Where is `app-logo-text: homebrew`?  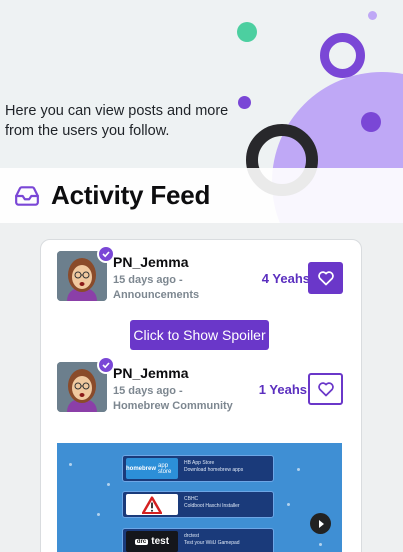
app-logo-text: homebrew is located at coordinates (141, 468).